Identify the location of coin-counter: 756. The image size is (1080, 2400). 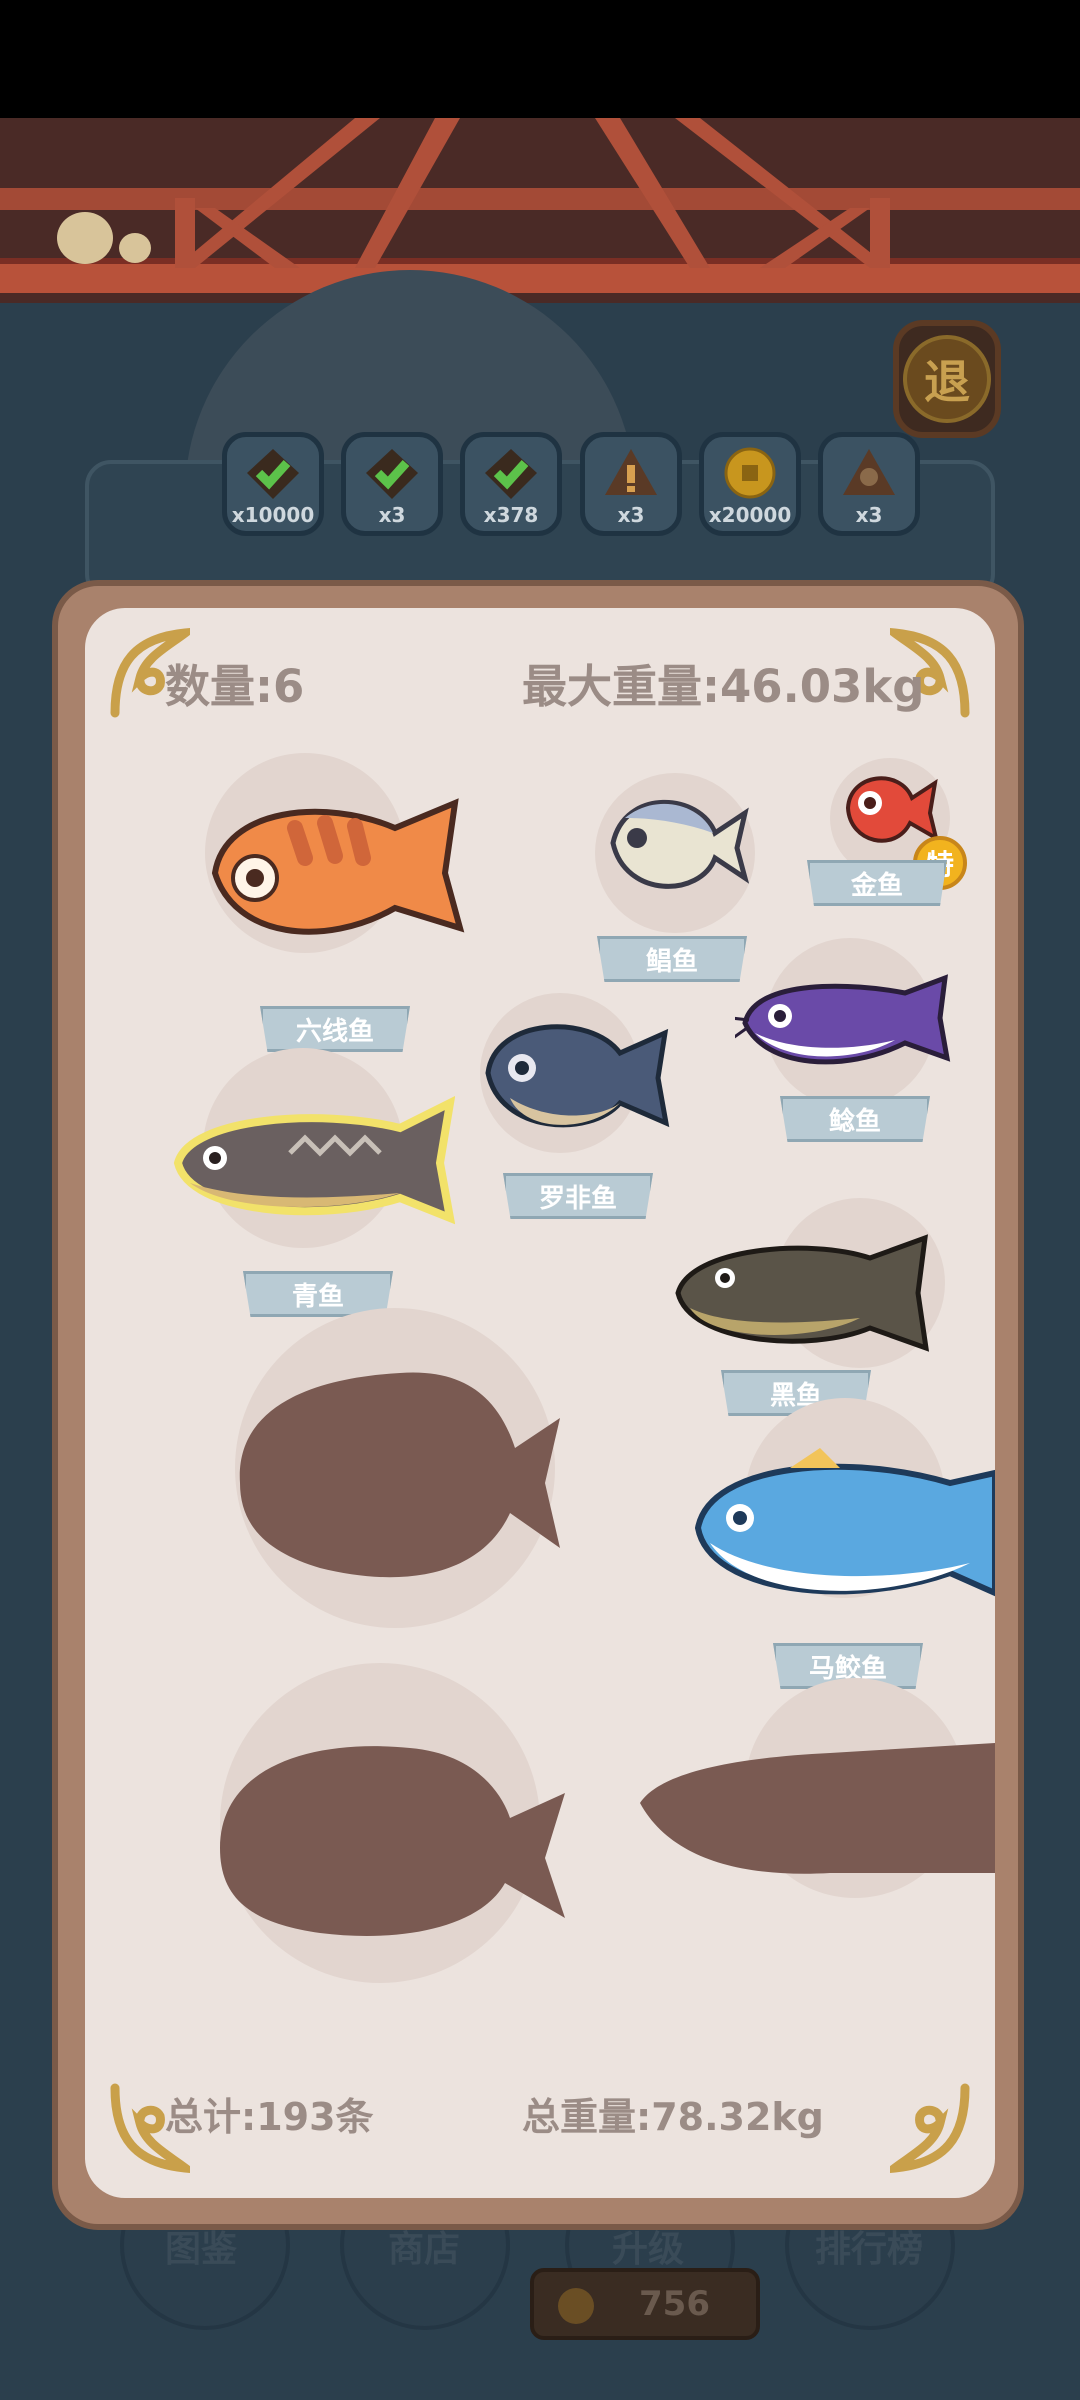
(645, 2304).